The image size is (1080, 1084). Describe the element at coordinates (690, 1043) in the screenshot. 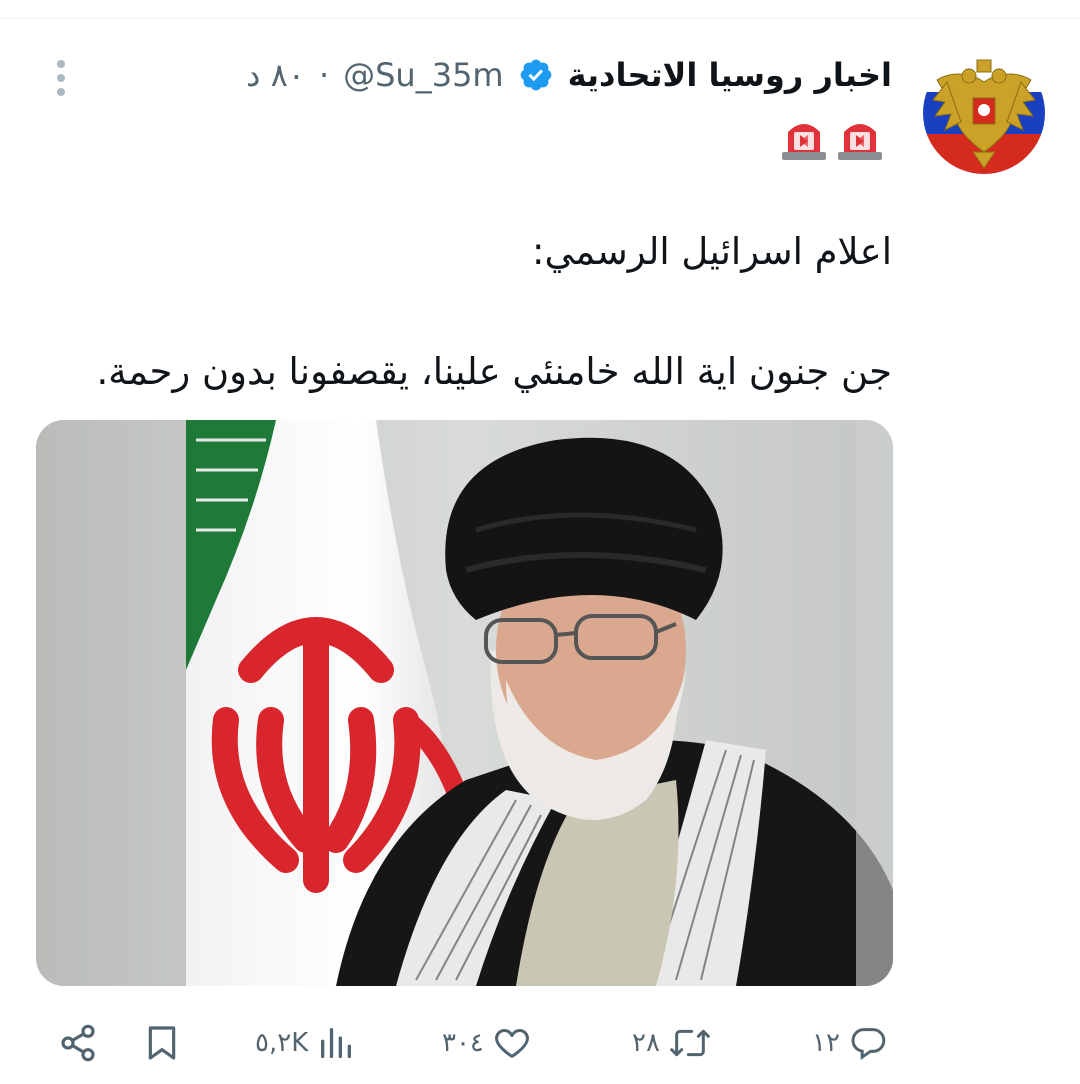

I see `retweet-icon` at that location.